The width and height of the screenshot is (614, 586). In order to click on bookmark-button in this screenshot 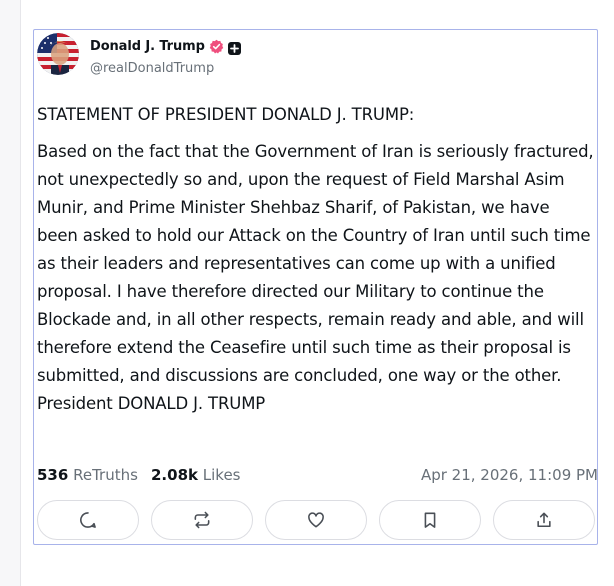, I will do `click(430, 520)`.